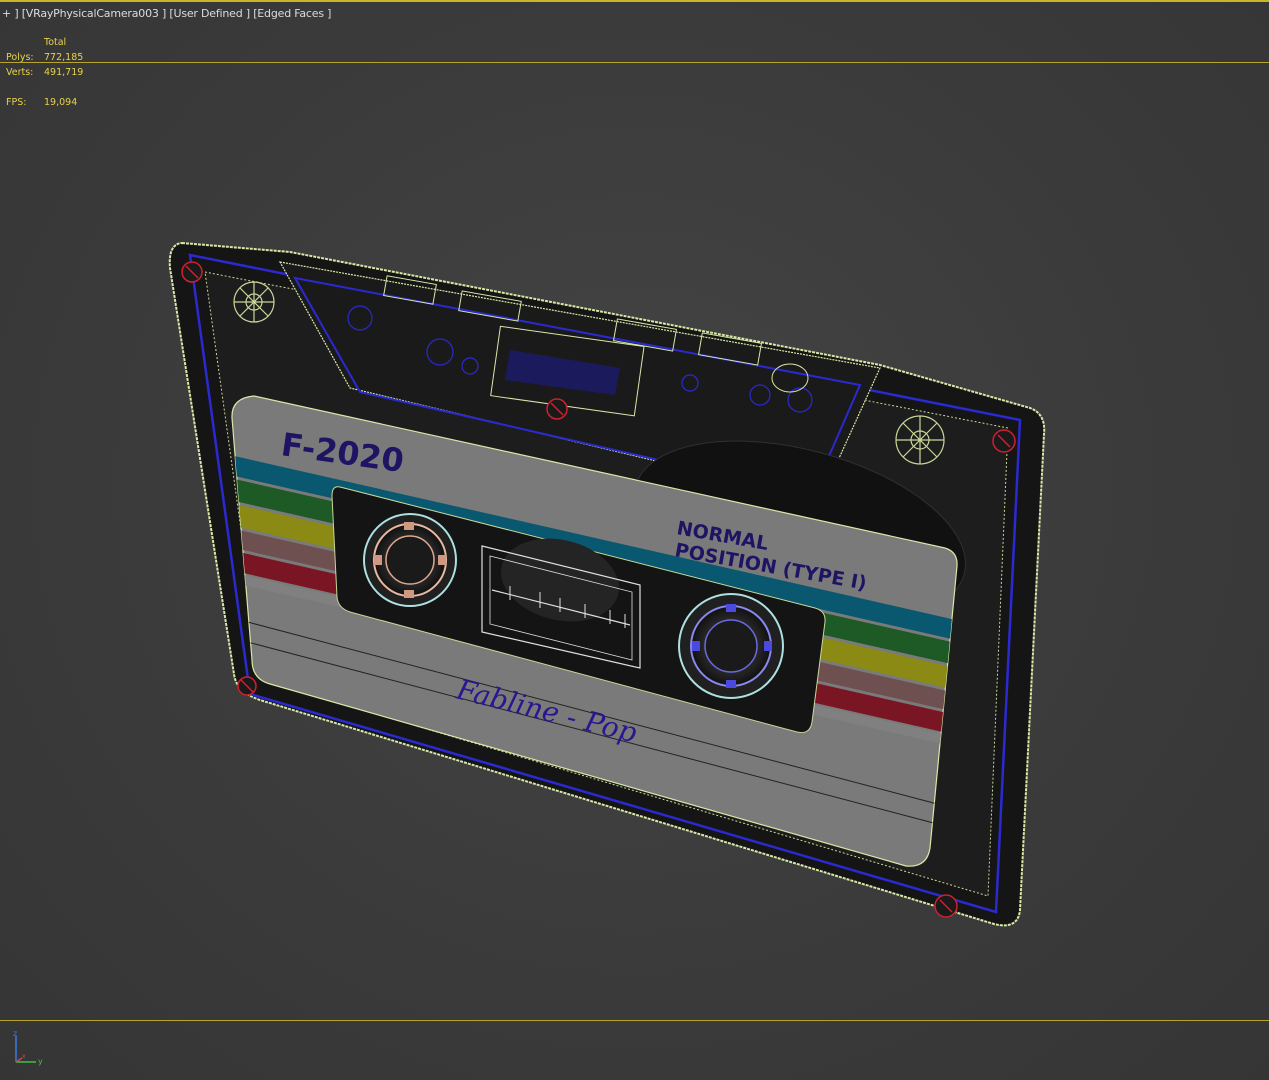 This screenshot has width=1269, height=1080. Describe the element at coordinates (20, 57) in the screenshot. I see `stats-polys-label: Polys:` at that location.